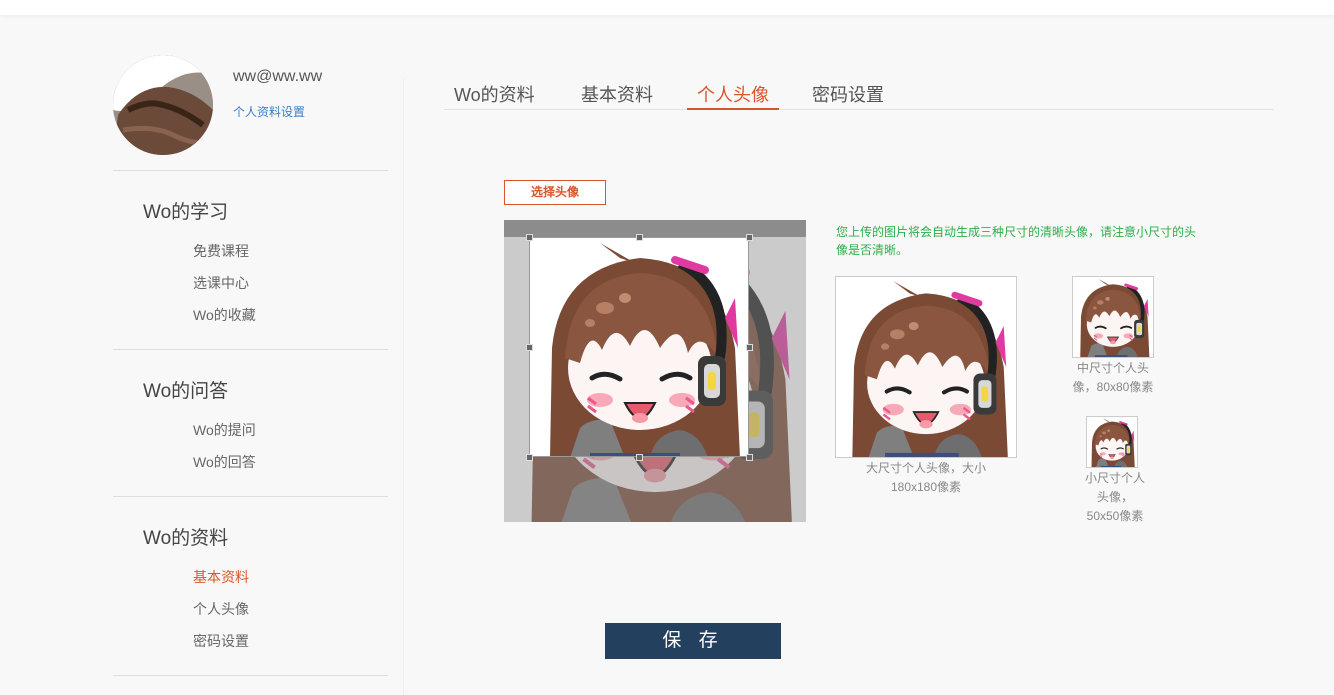 Image resolution: width=1334 pixels, height=695 pixels. What do you see at coordinates (403, 386) in the screenshot?
I see `content-divider` at bounding box center [403, 386].